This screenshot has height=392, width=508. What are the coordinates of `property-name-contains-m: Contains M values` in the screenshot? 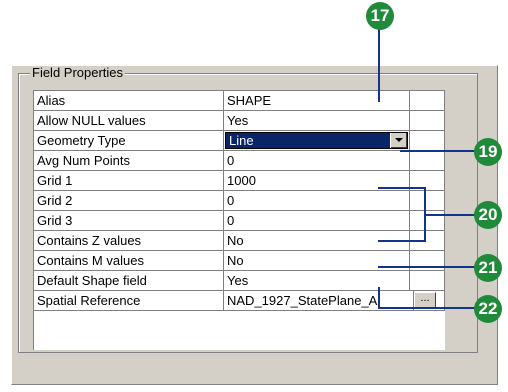 It's located at (129, 261).